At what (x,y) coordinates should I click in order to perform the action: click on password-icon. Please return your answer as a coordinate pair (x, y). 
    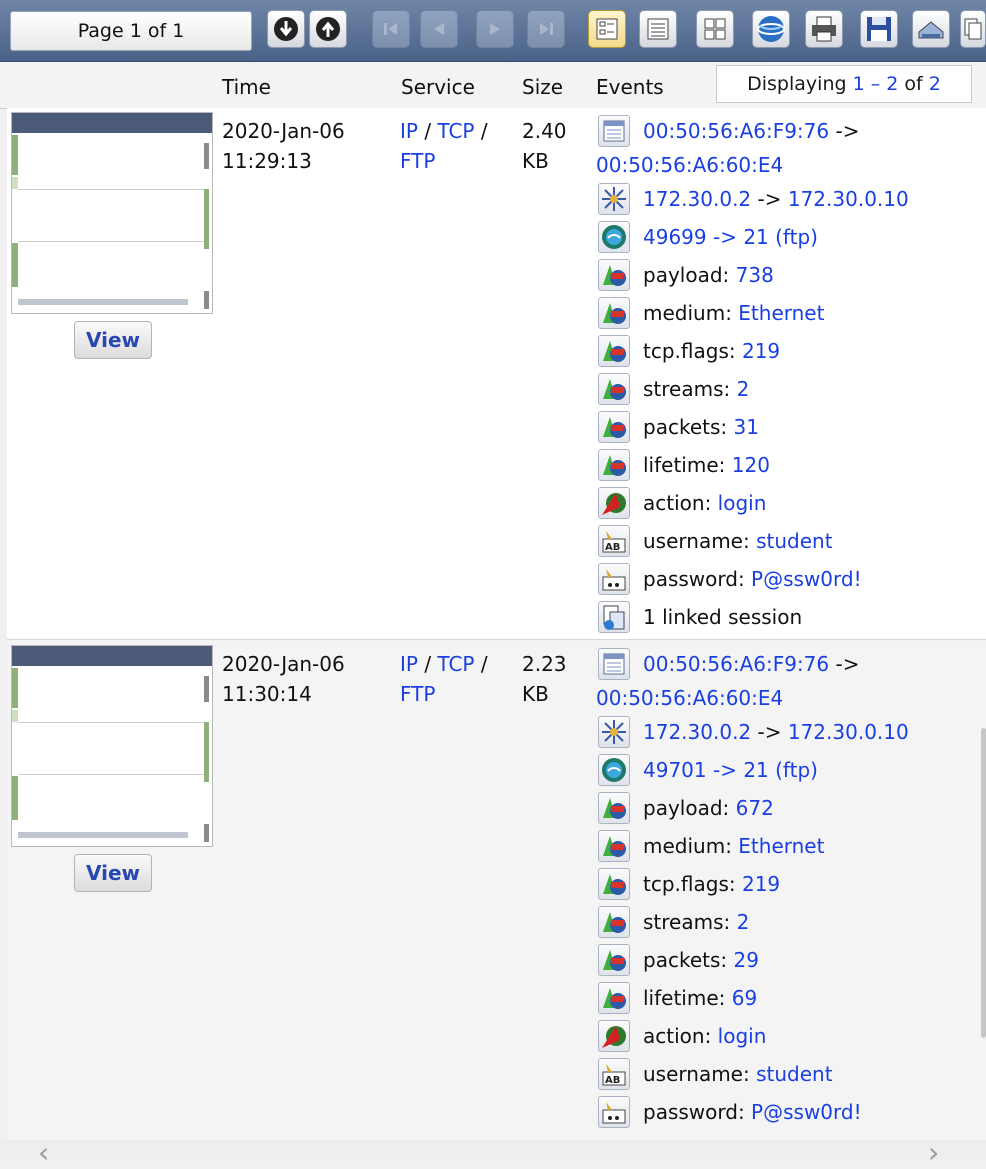
    Looking at the image, I should click on (614, 579).